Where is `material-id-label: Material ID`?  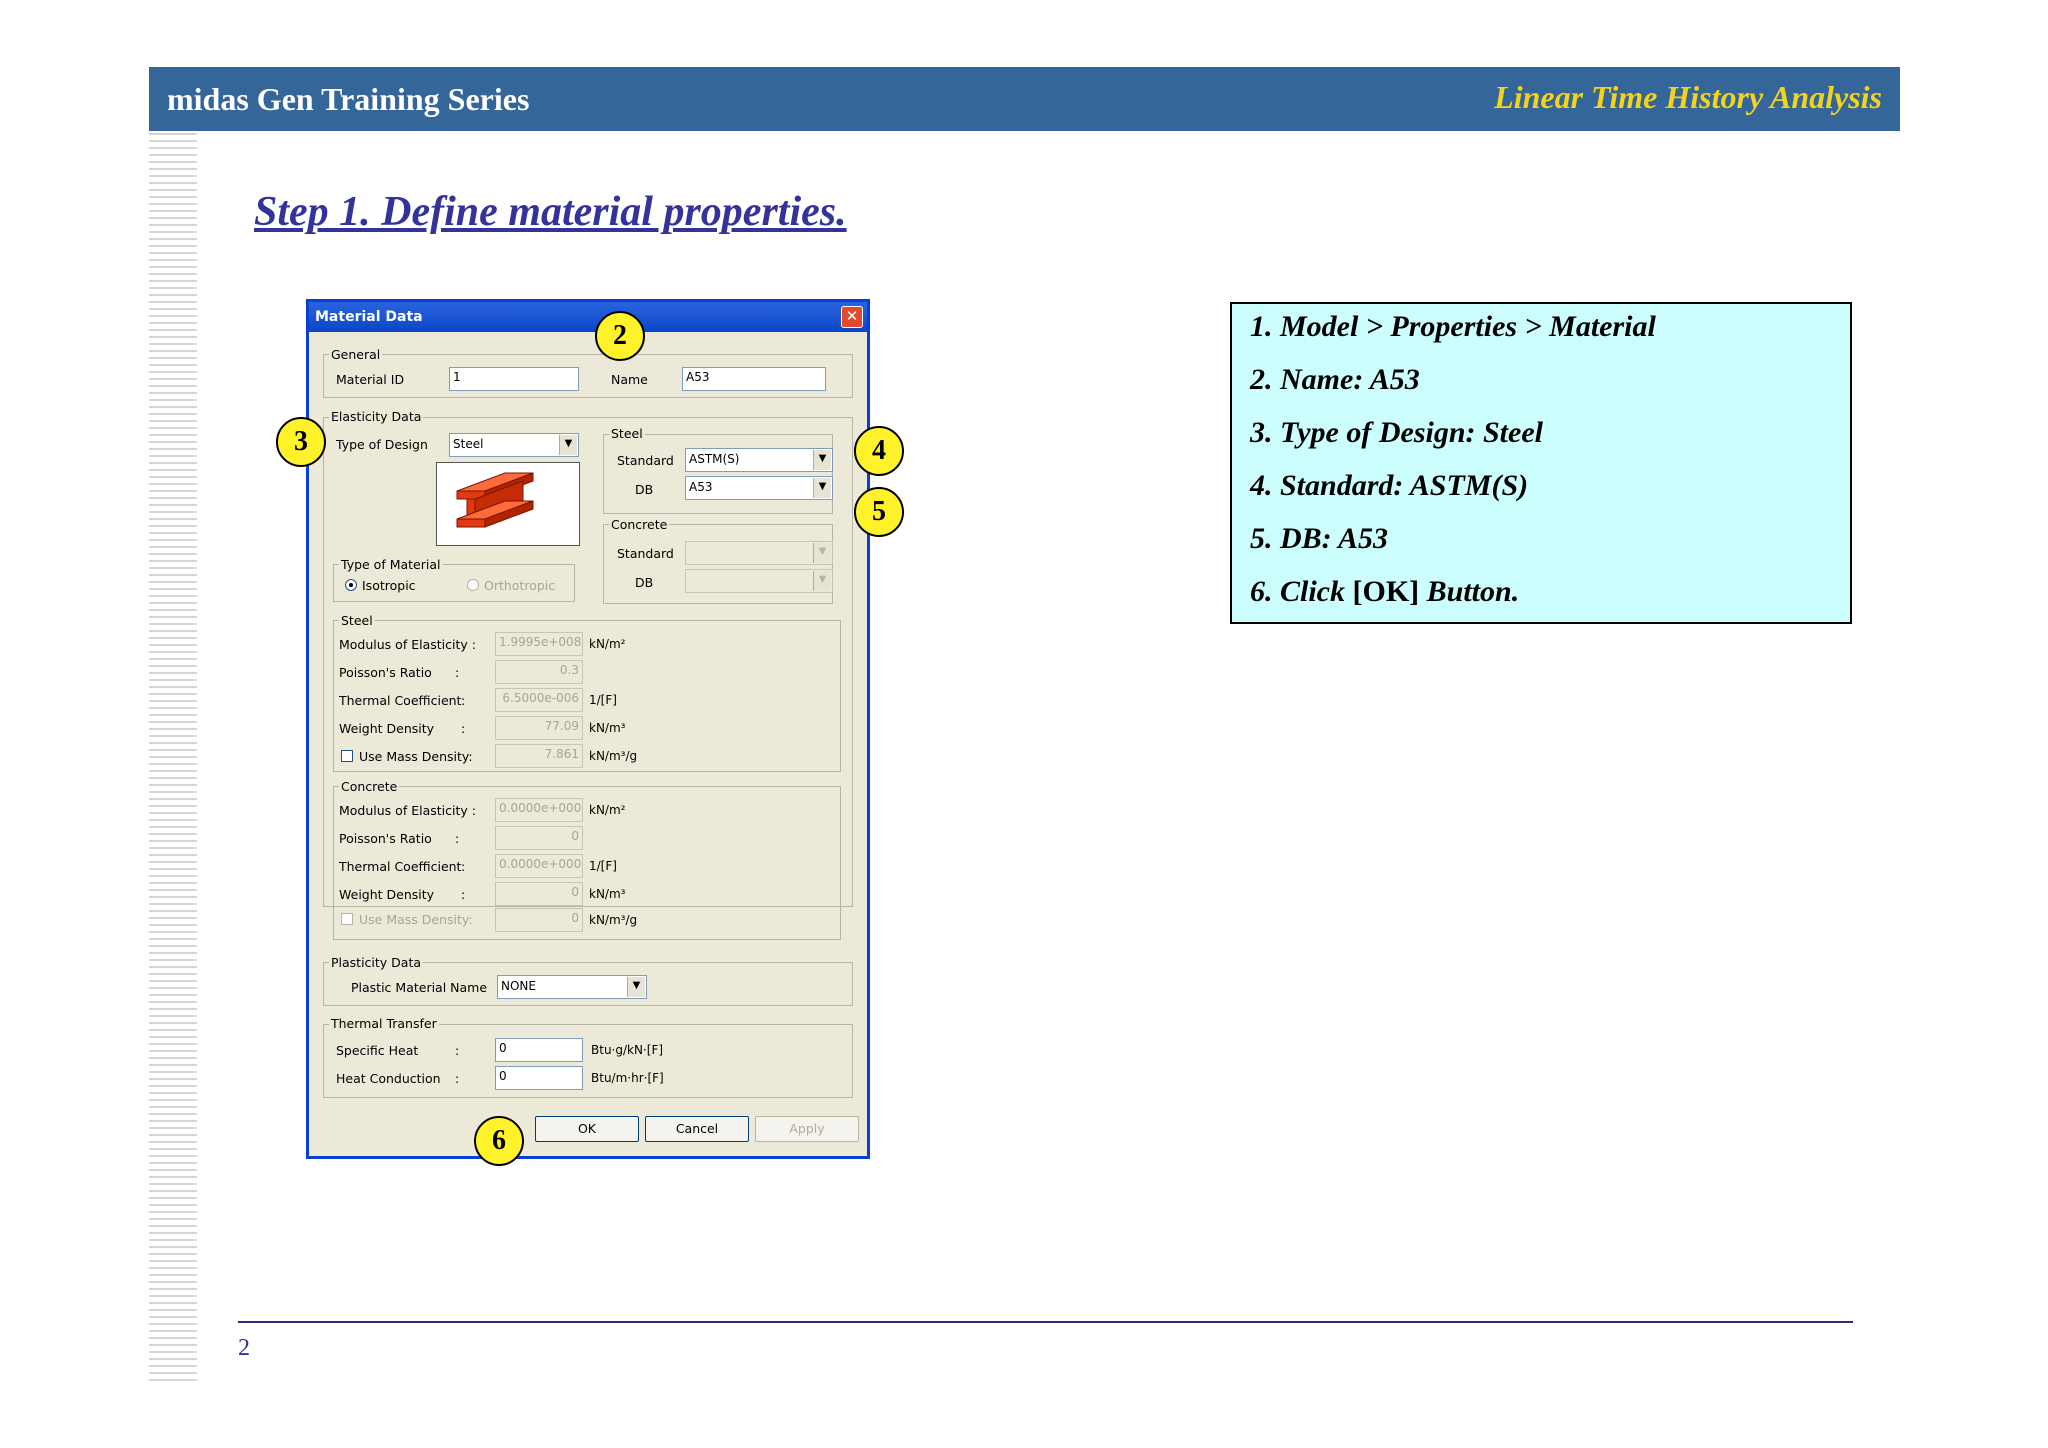
material-id-label: Material ID is located at coordinates (370, 379).